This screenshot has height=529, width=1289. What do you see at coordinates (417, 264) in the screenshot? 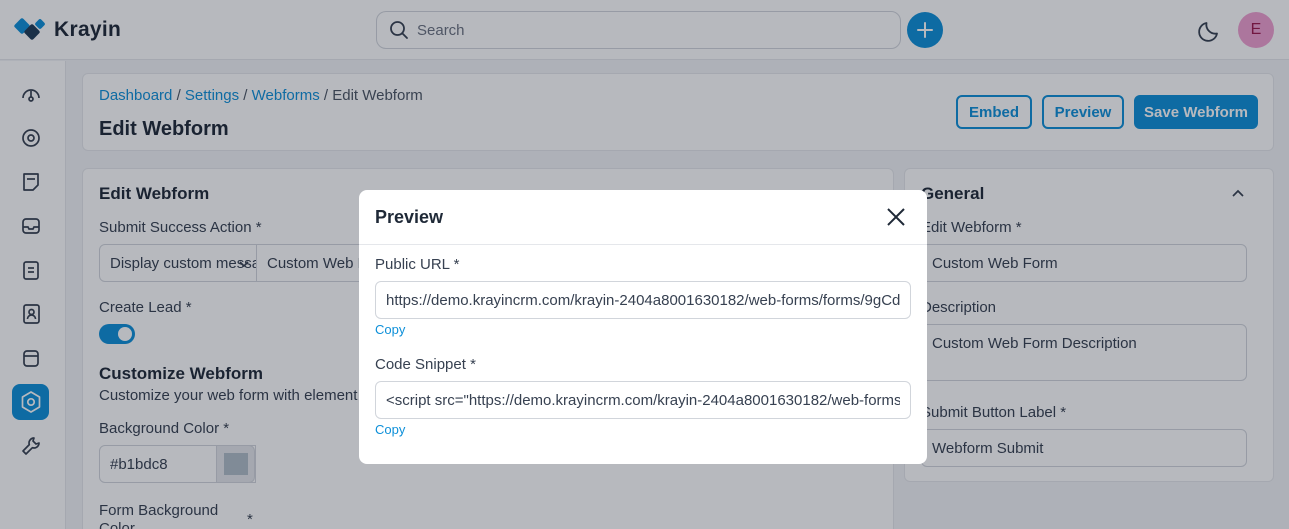
I see `public-url-label: Public URL *` at bounding box center [417, 264].